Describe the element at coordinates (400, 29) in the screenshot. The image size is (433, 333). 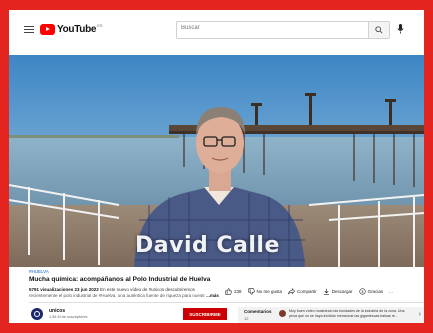
I see `microphone-icon` at that location.